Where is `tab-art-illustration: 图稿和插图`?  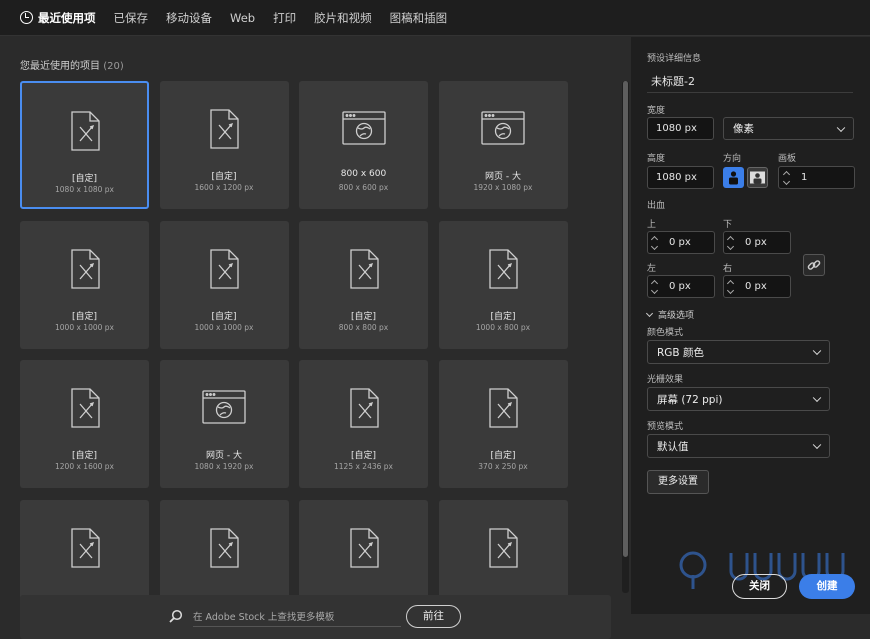
tab-art-illustration: 图稿和插图 is located at coordinates (419, 18).